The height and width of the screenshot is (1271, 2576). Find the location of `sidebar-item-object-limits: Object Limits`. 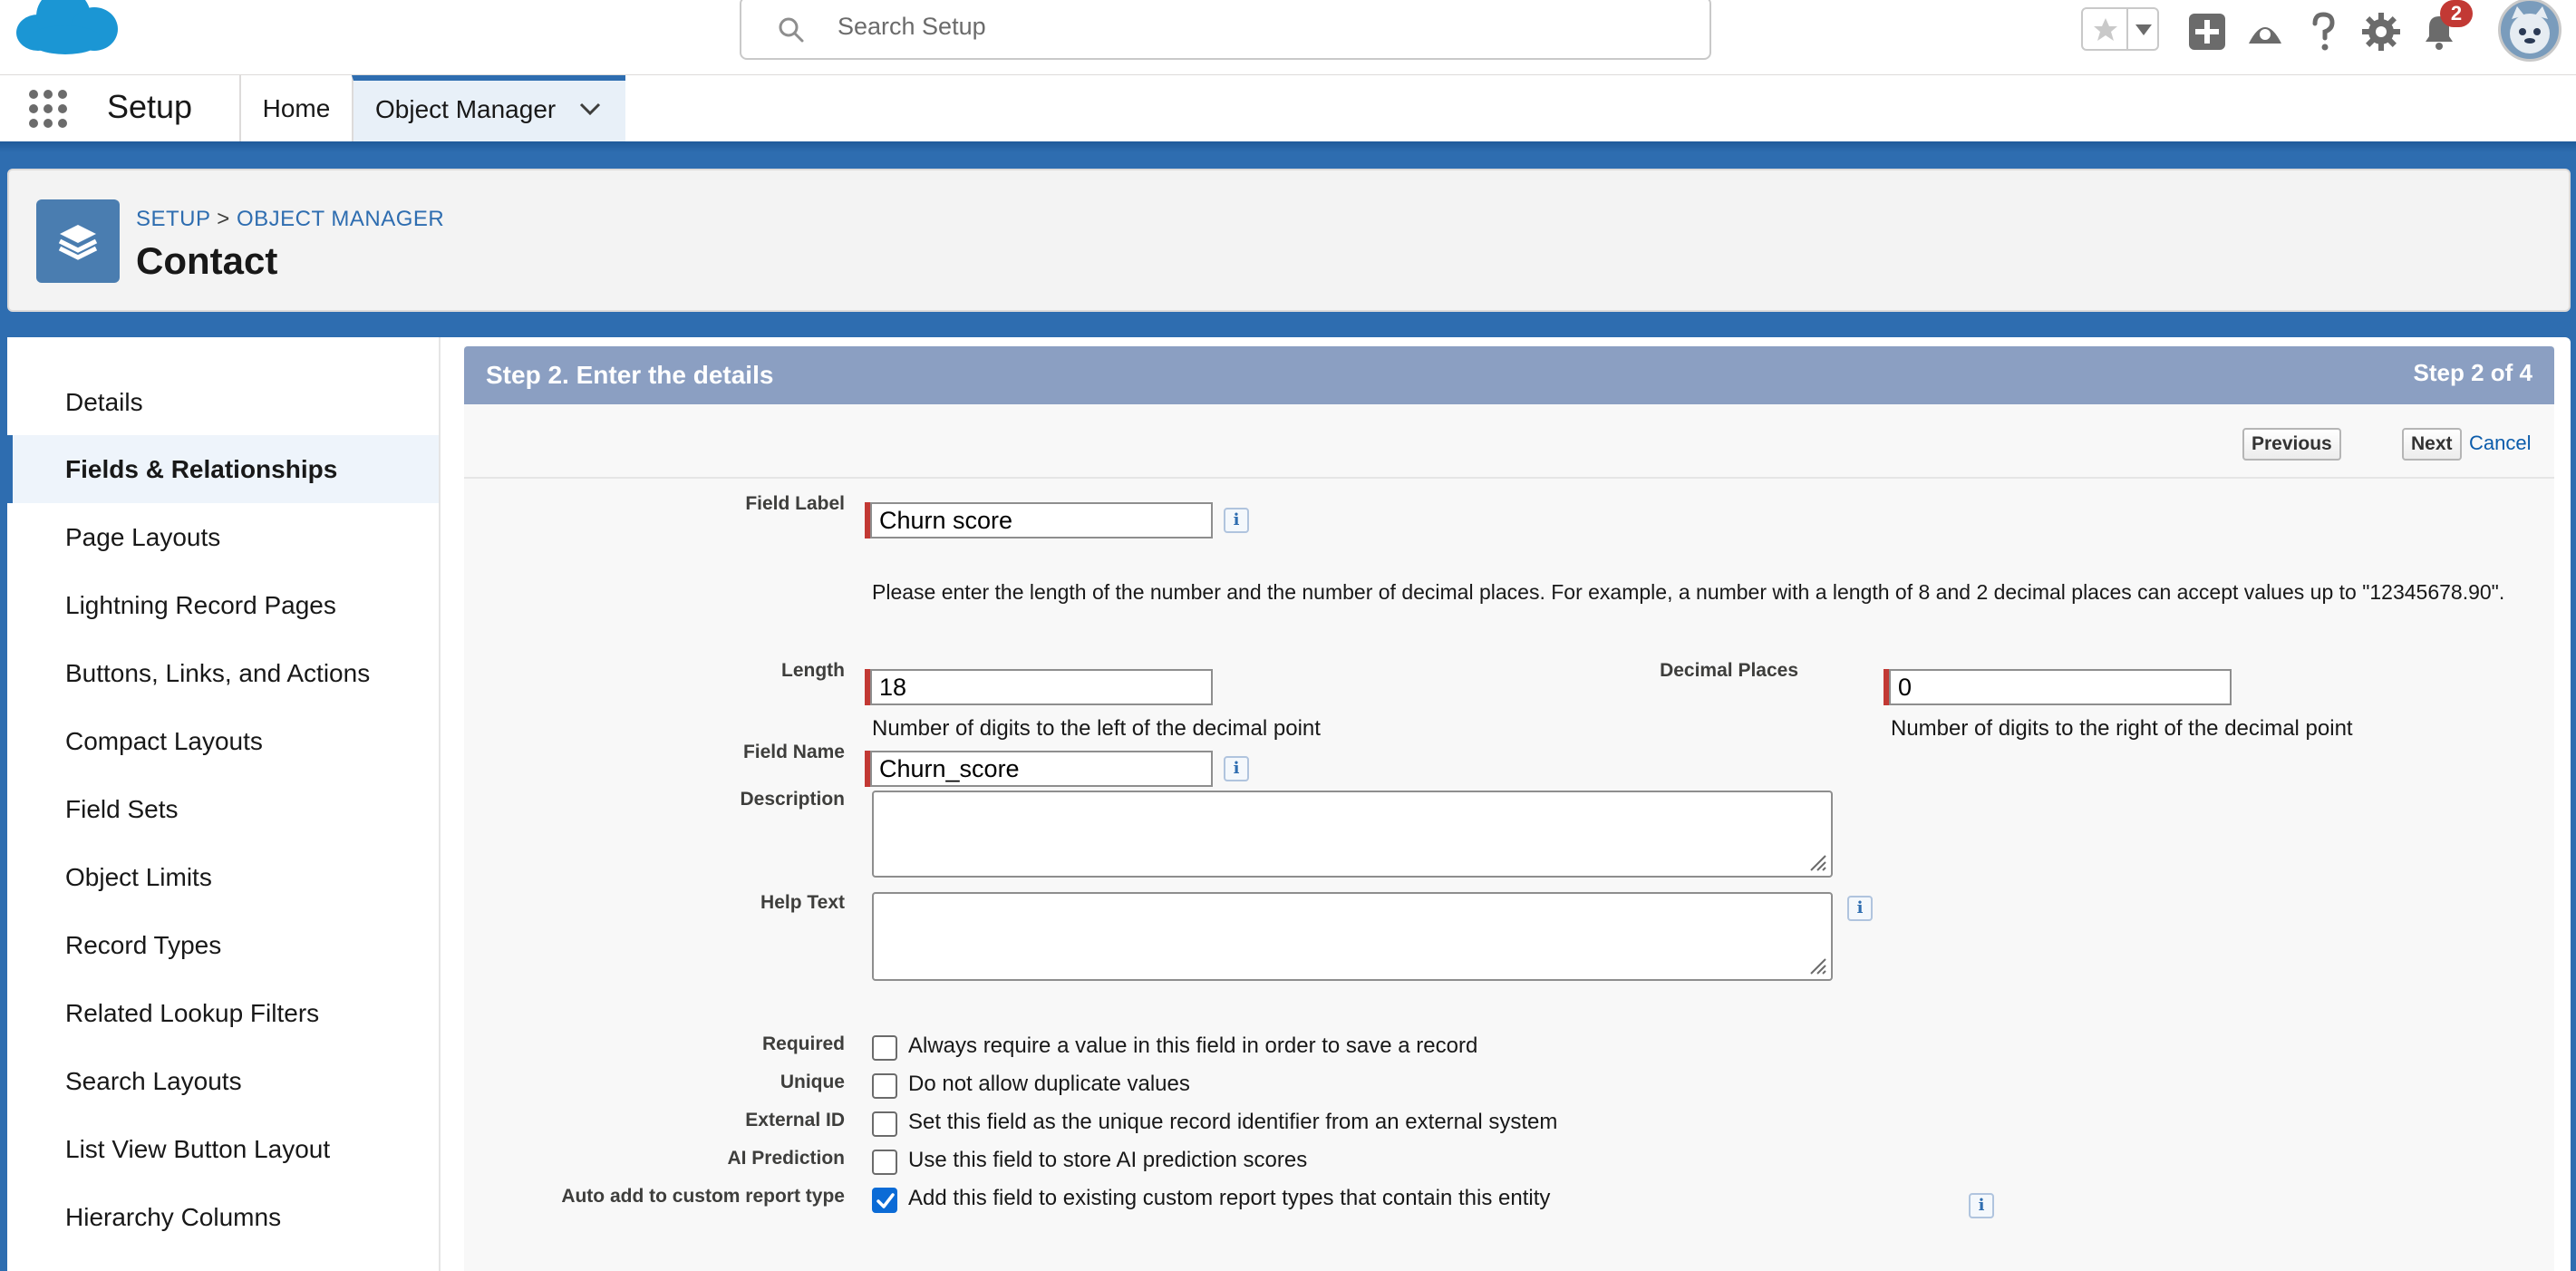

sidebar-item-object-limits: Object Limits is located at coordinates (223, 877).